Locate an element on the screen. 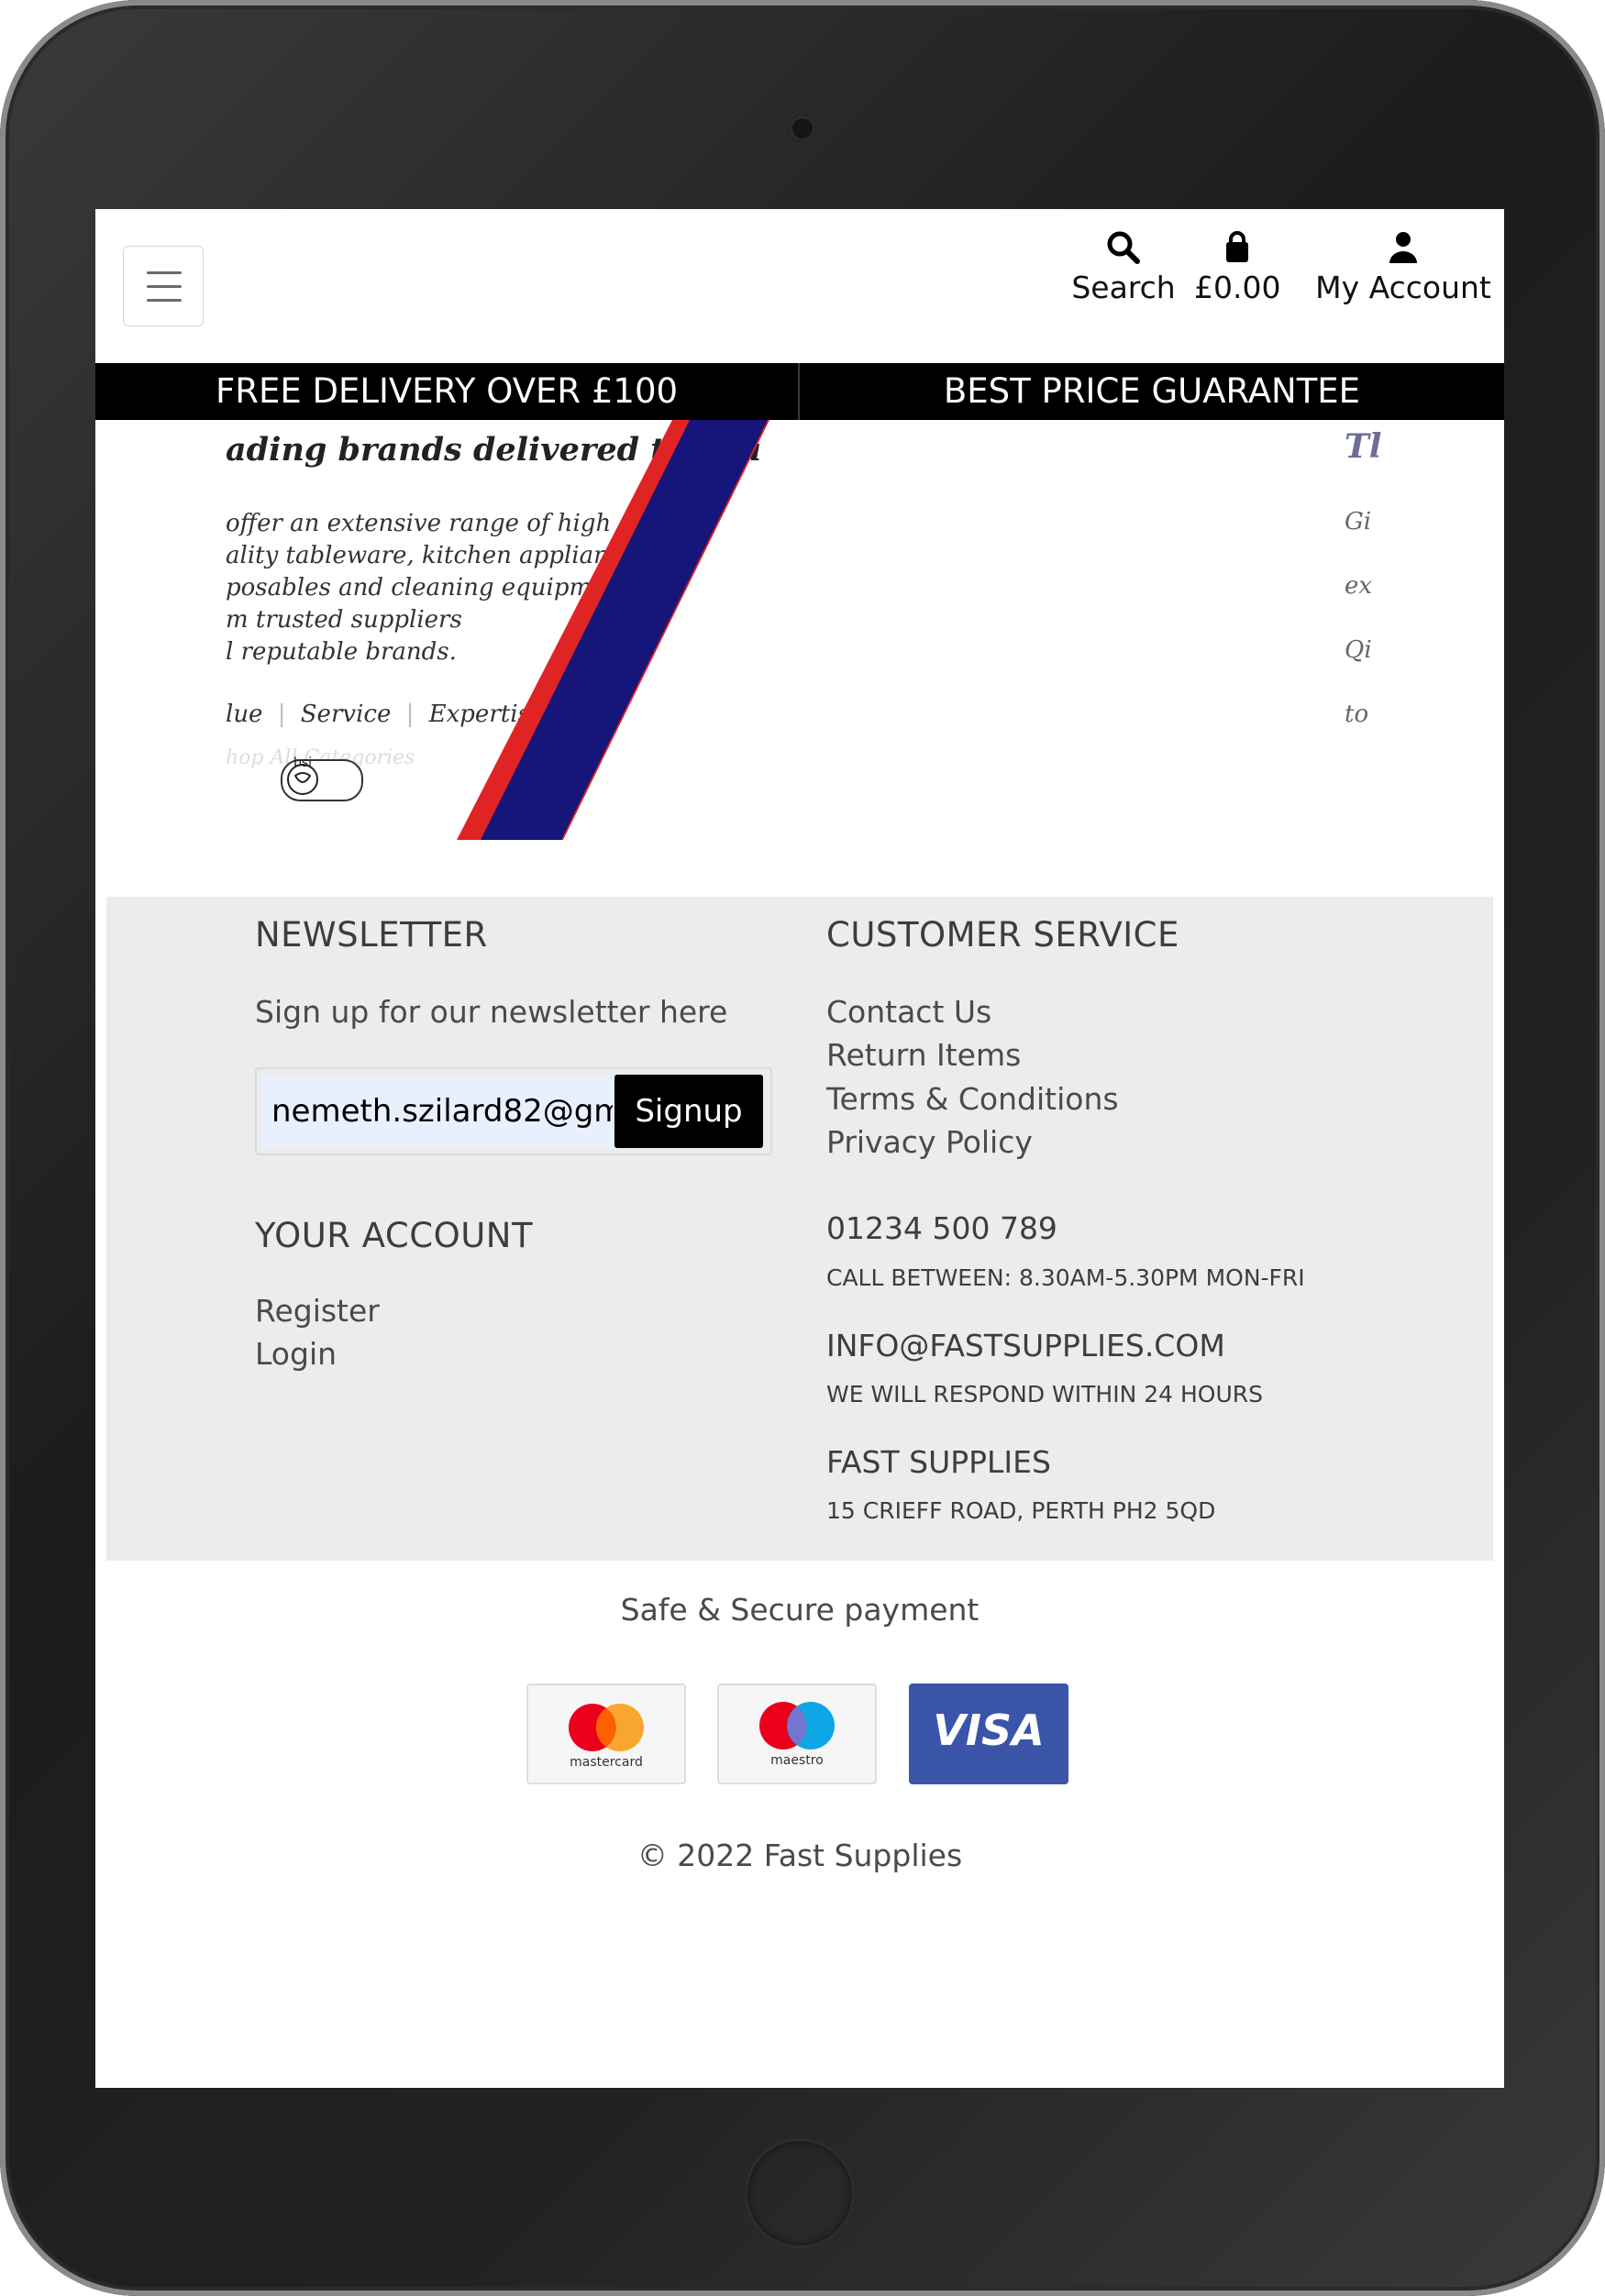 Image resolution: width=1605 pixels, height=2296 pixels. customer-service-title: CUSTOMER SERVICE is located at coordinates (1002, 935).